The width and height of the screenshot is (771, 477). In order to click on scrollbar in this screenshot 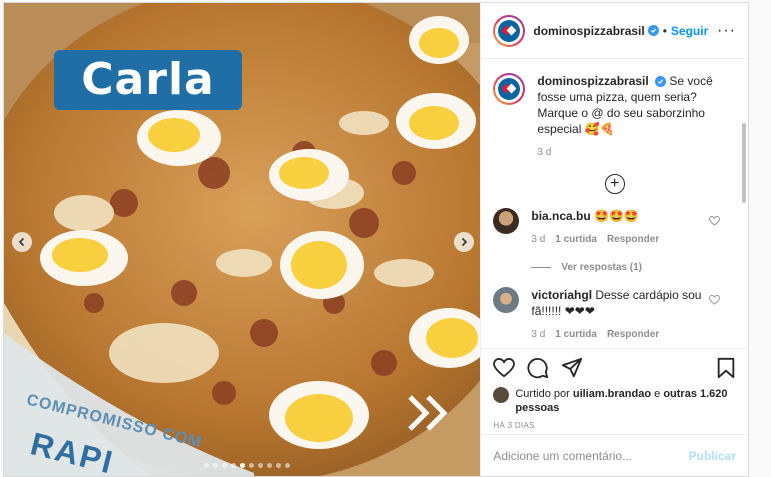, I will do `click(744, 163)`.